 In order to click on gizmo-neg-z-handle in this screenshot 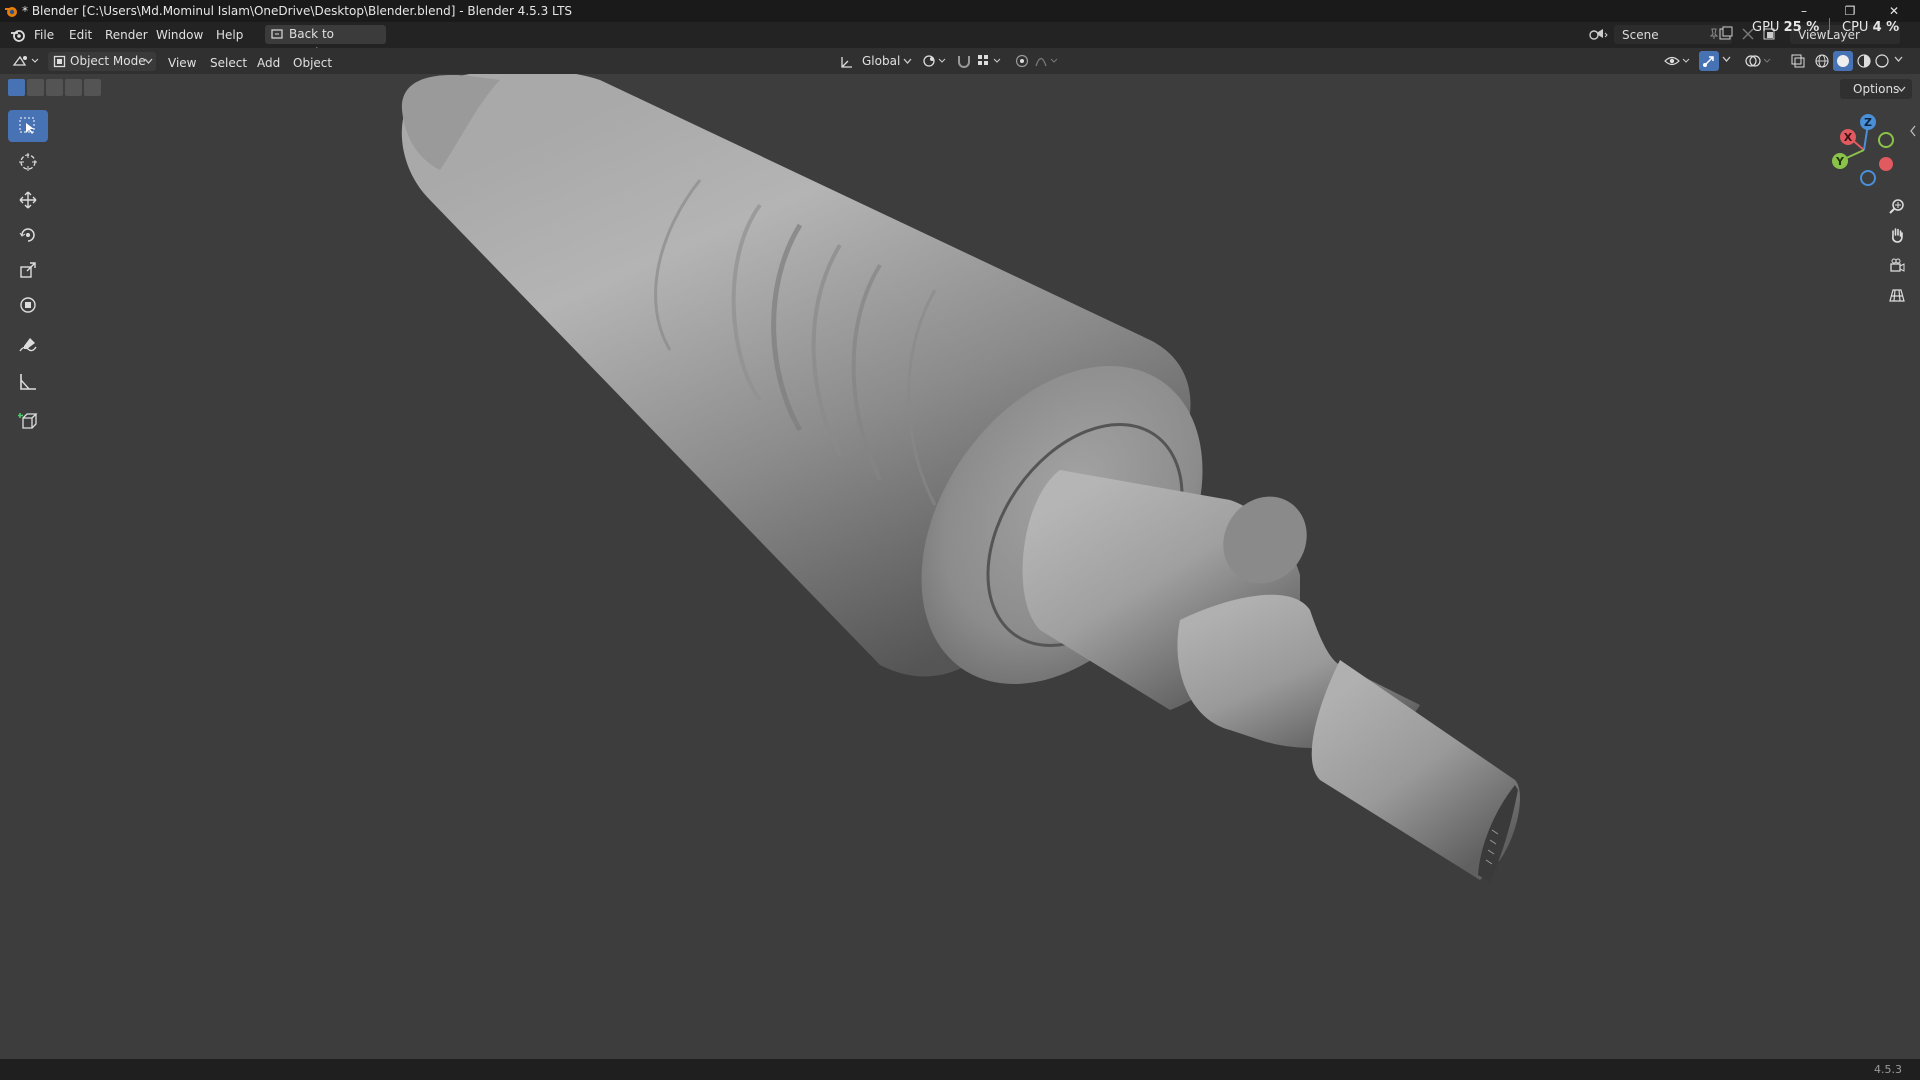, I will do `click(1868, 178)`.